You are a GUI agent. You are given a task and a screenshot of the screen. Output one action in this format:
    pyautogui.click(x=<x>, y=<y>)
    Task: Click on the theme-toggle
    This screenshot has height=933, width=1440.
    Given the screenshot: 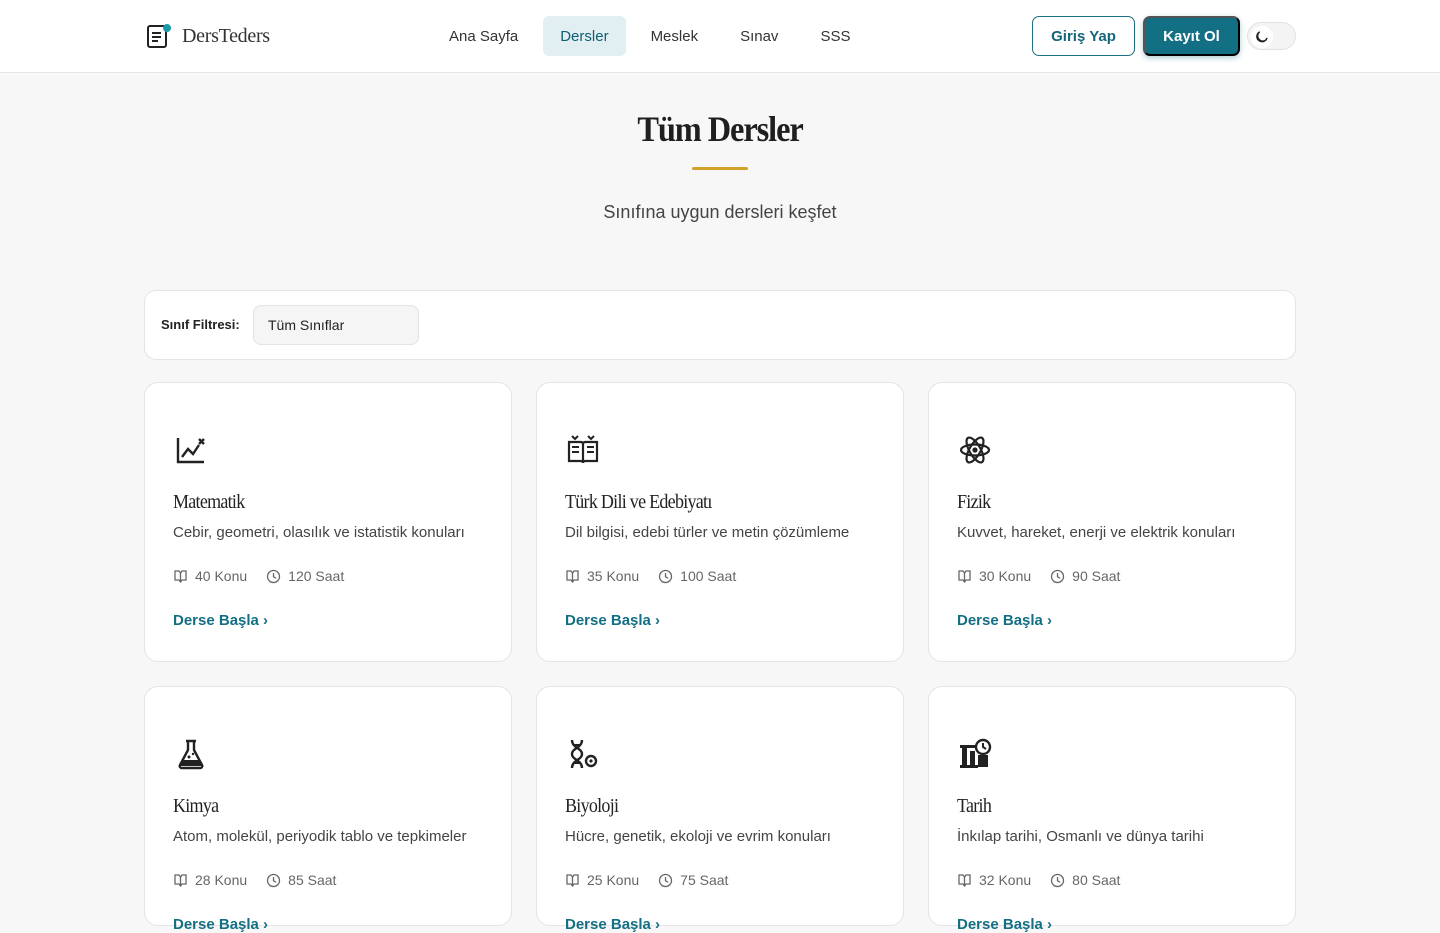 What is the action you would take?
    pyautogui.click(x=1271, y=36)
    